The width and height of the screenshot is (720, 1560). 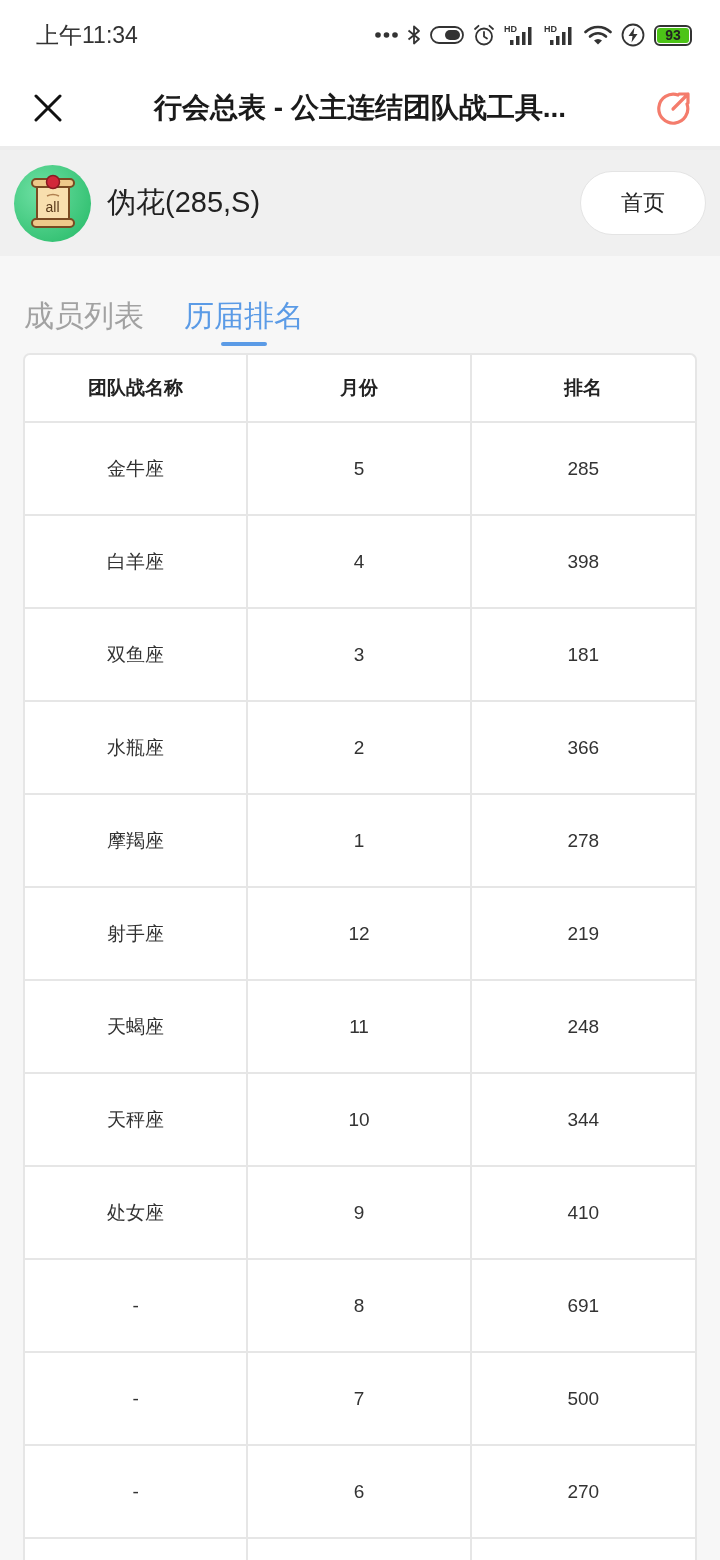 I want to click on table-cell: 金牛座, so click(x=137, y=469).